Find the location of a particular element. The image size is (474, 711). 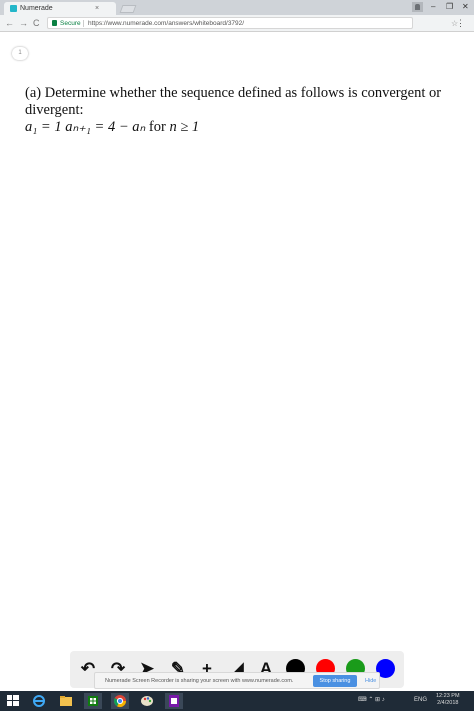

restore-button: ❐ is located at coordinates (449, 7).